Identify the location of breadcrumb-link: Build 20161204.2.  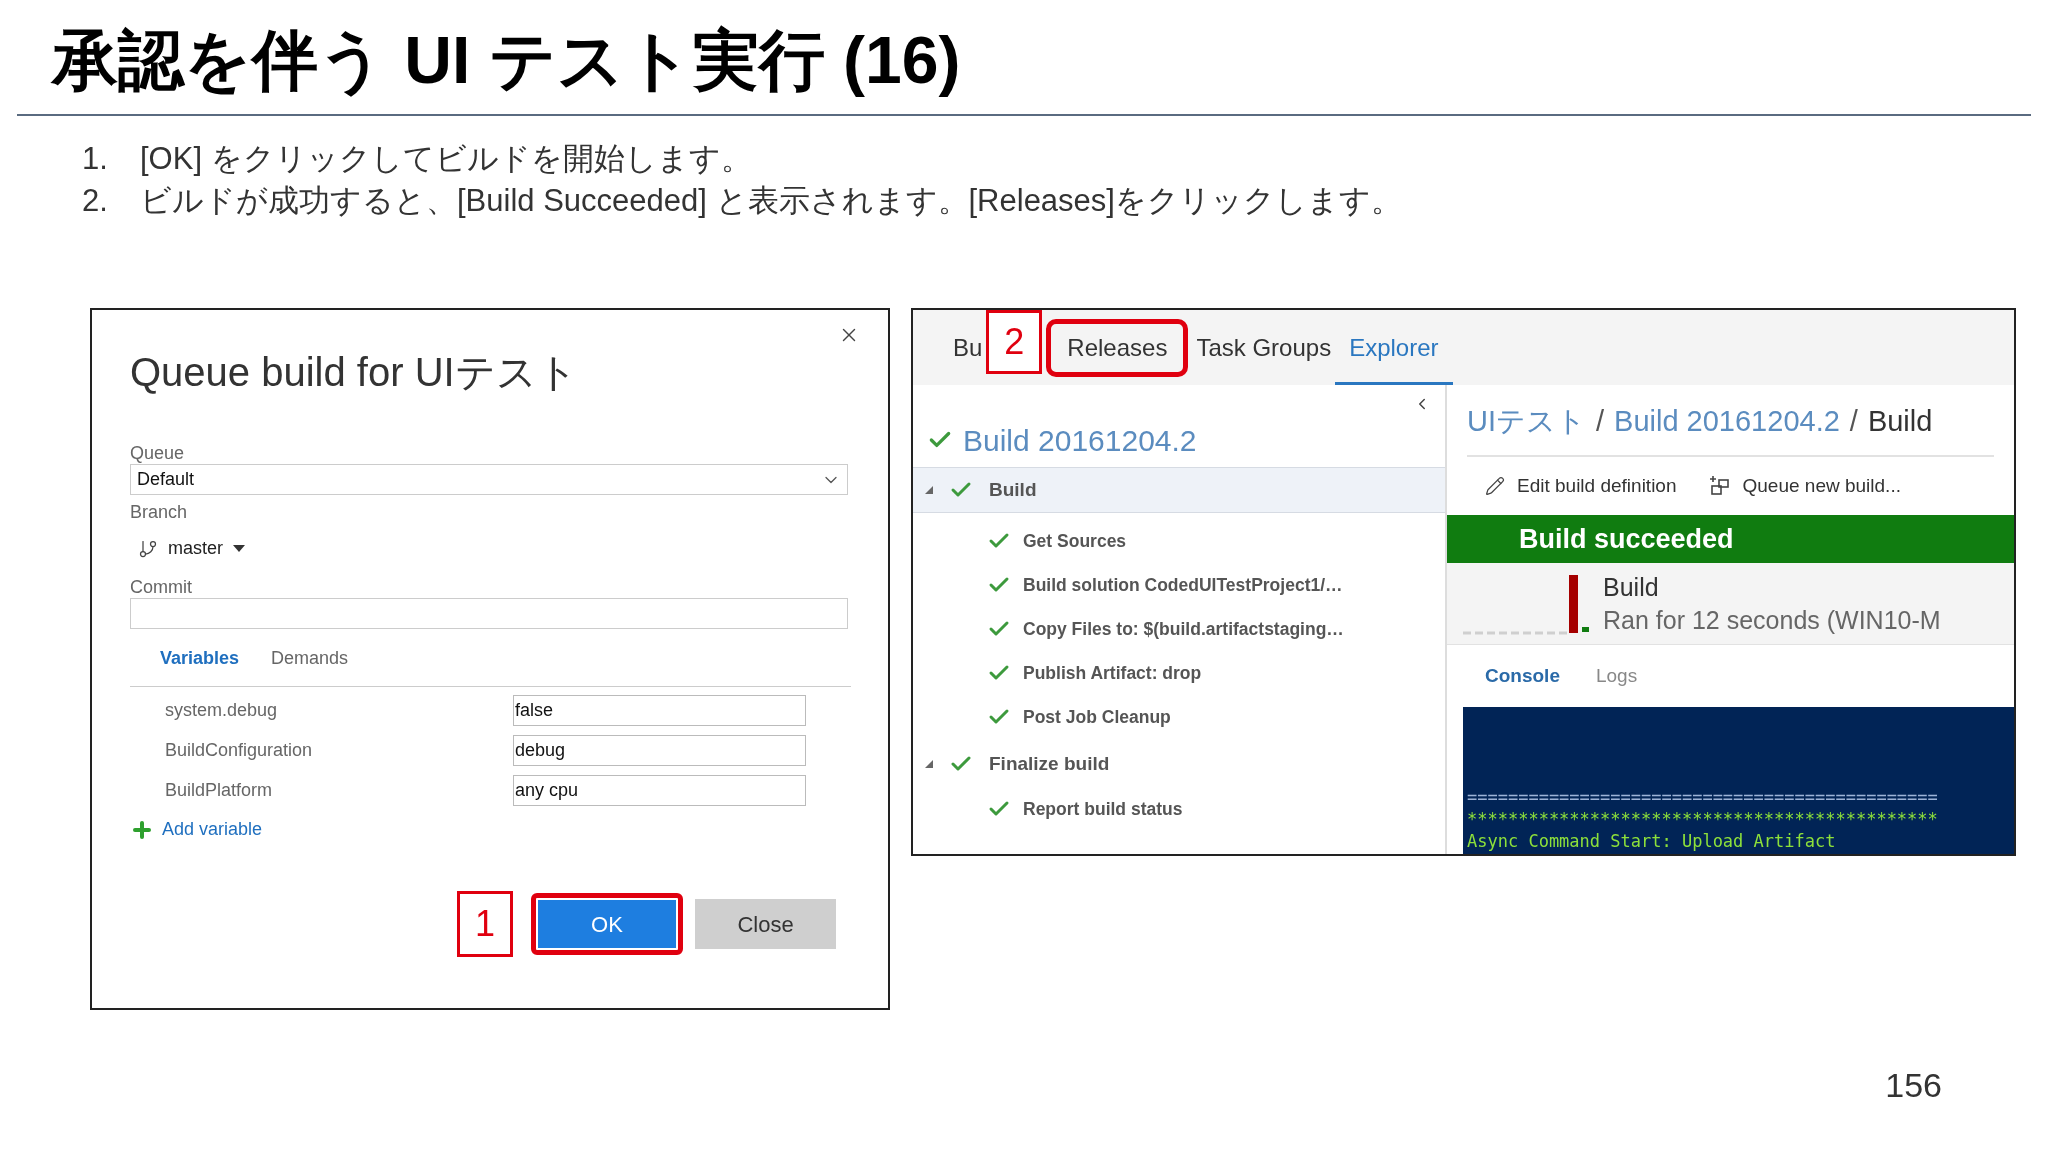
(1727, 422).